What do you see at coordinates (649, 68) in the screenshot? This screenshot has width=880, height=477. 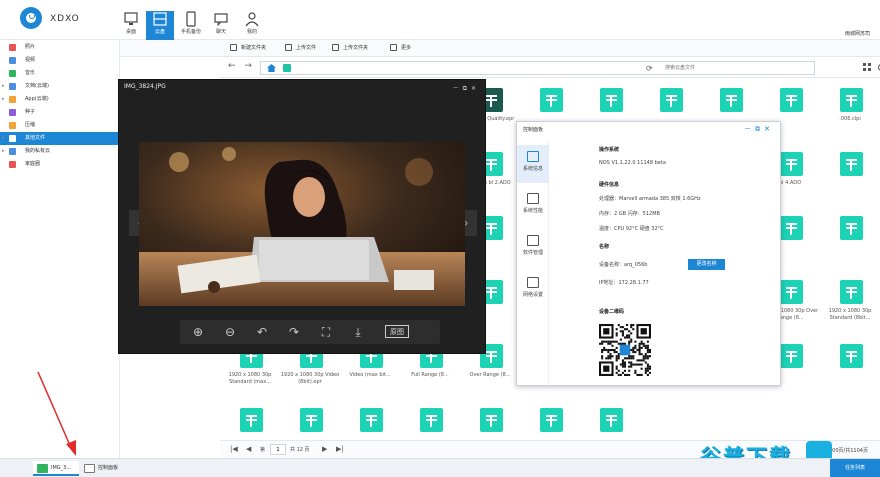 I see `refresh-icon: ⟳` at bounding box center [649, 68].